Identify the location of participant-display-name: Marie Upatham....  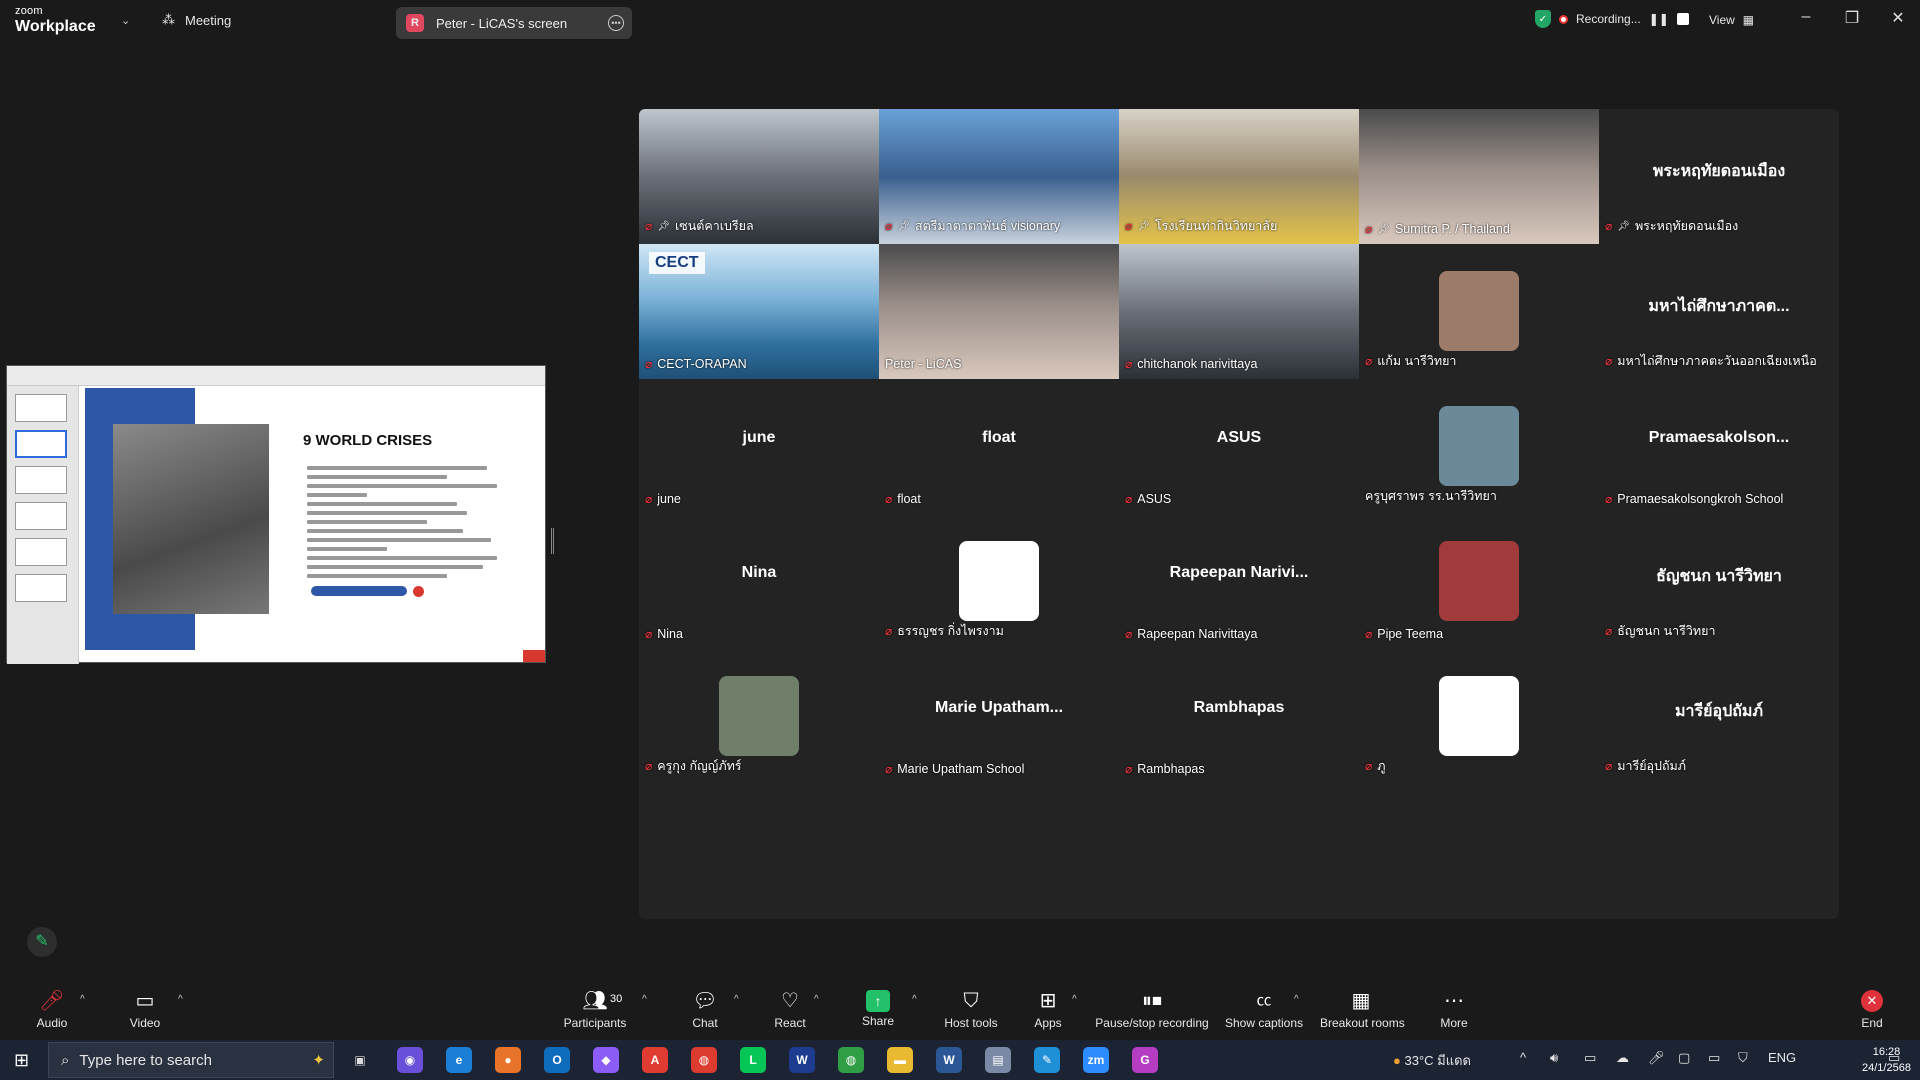
(999, 707).